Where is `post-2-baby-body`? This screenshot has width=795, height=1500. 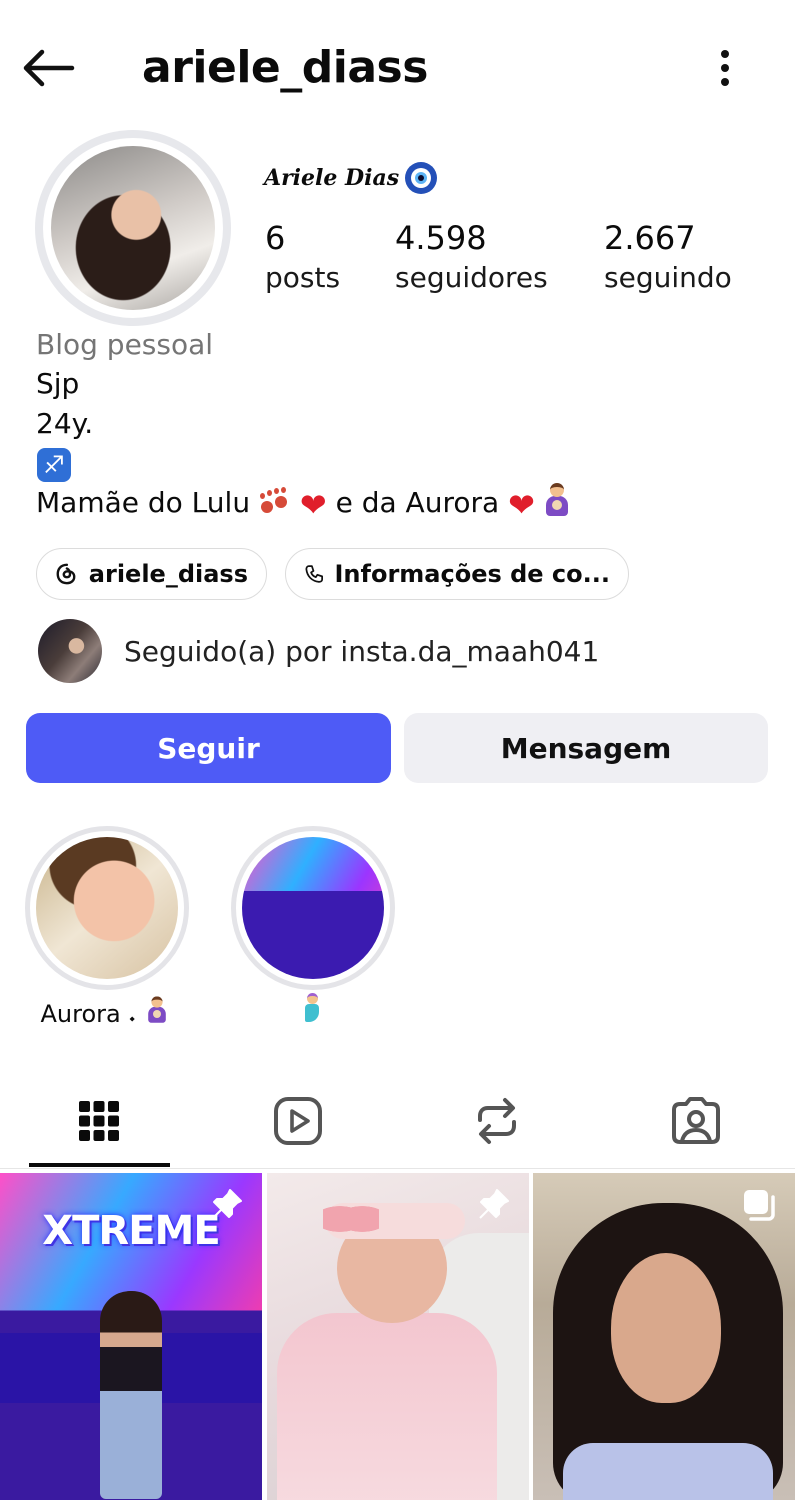
post-2-baby-body is located at coordinates (387, 1406).